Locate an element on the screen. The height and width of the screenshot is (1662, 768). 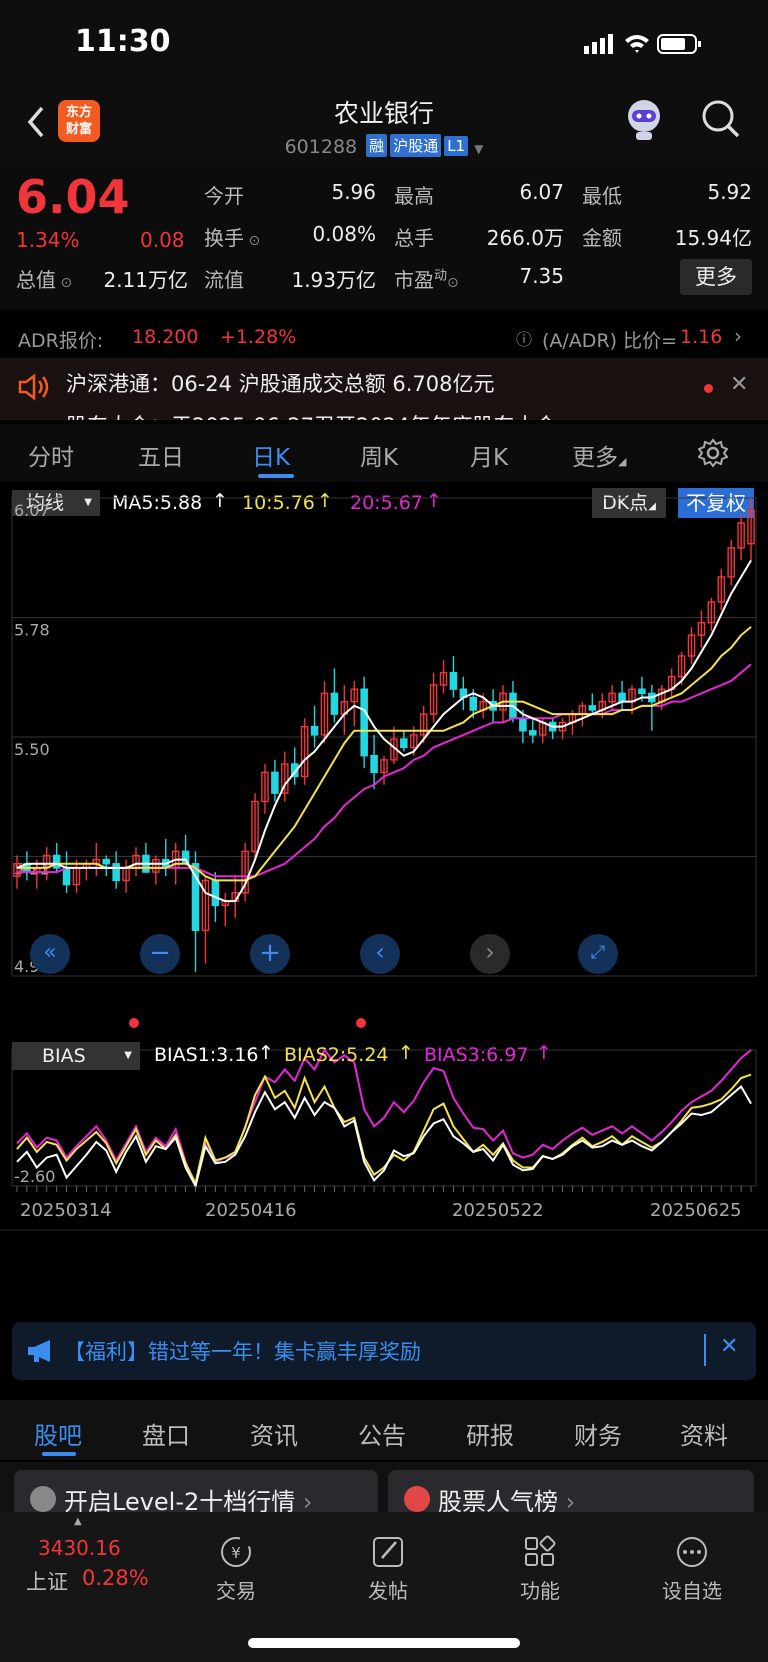
help-icon: ⓘ is located at coordinates (524, 339).